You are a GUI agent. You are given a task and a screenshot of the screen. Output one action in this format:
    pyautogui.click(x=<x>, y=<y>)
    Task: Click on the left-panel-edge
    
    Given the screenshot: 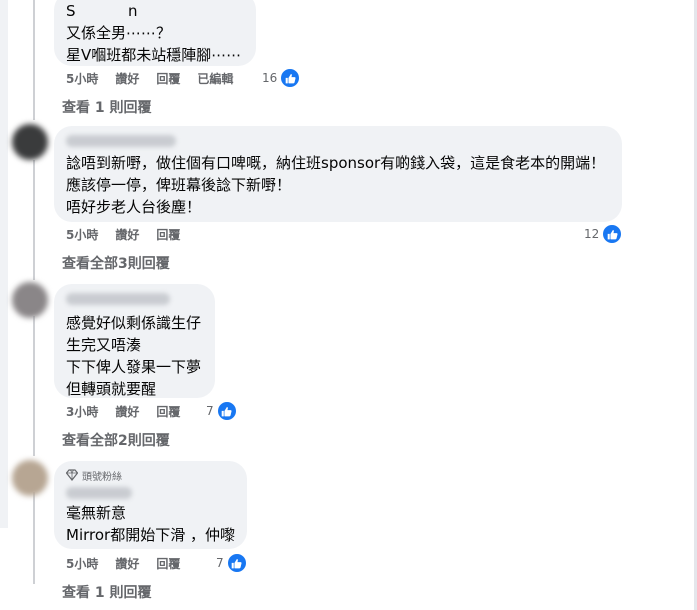 What is the action you would take?
    pyautogui.click(x=4, y=264)
    